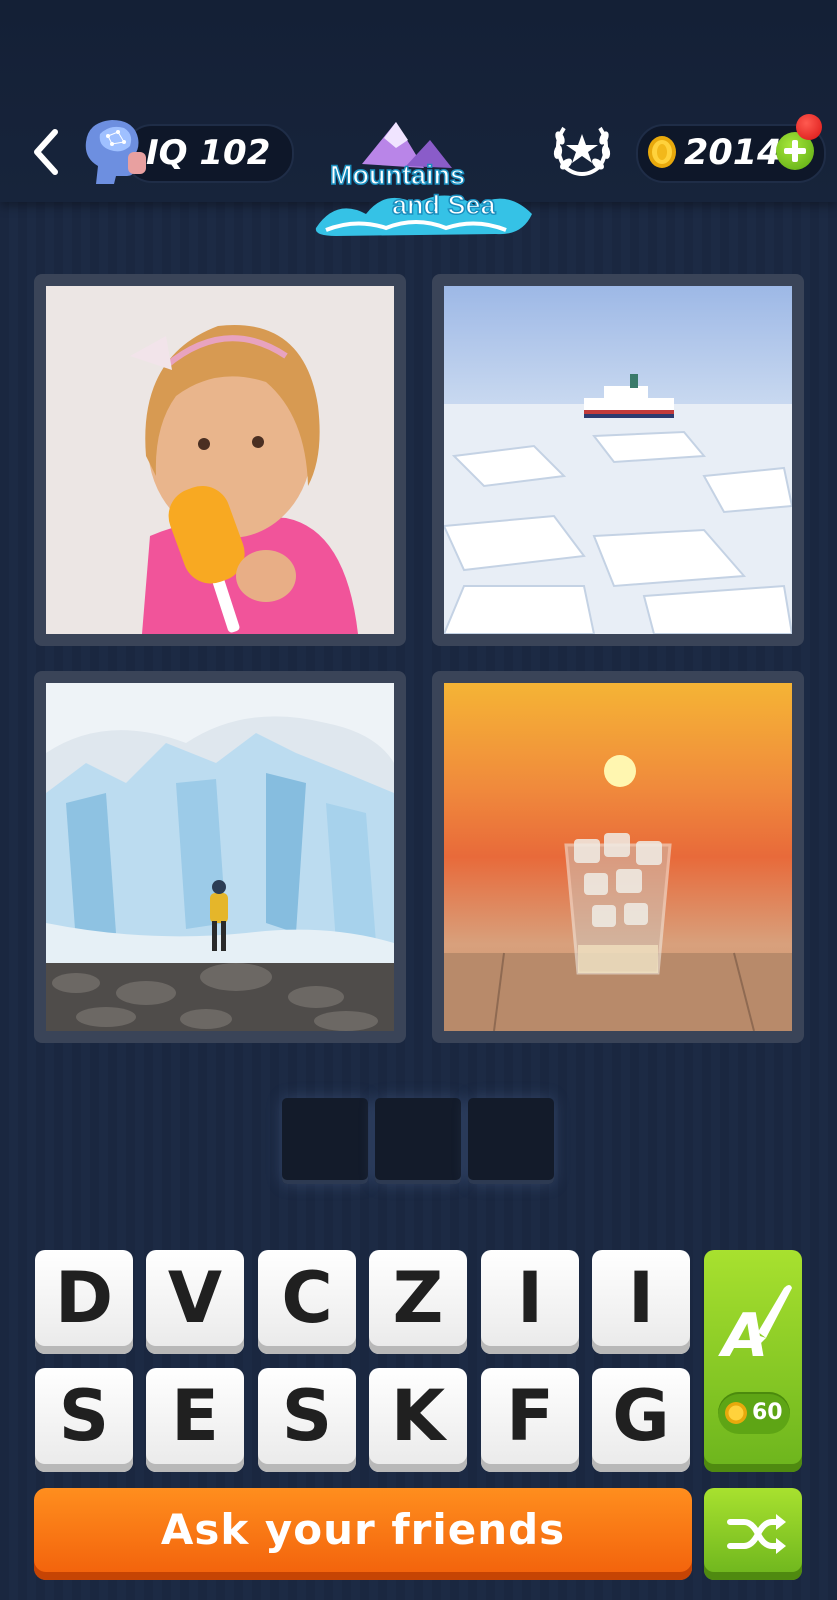  Describe the element at coordinates (195, 1302) in the screenshot. I see `letter-key: V` at that location.